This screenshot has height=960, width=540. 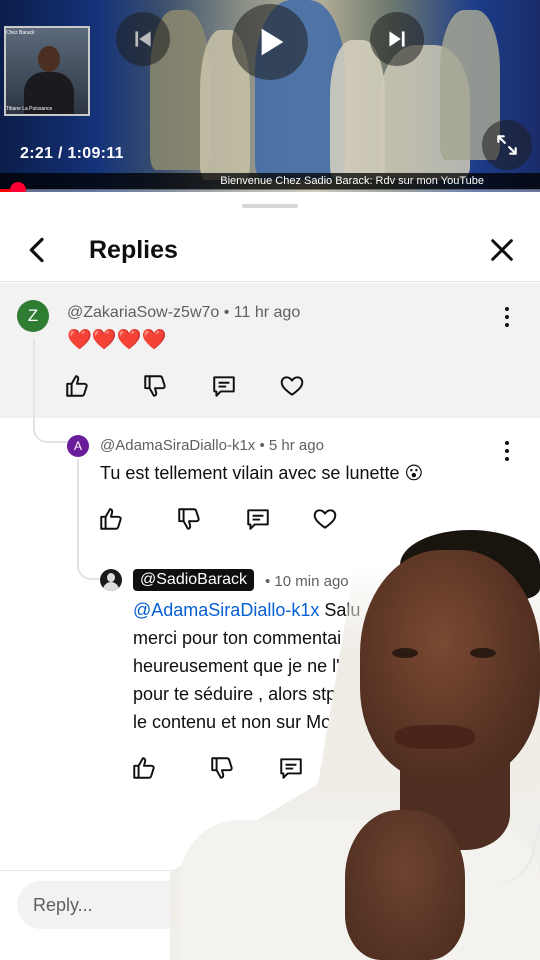 What do you see at coordinates (357, 110) in the screenshot?
I see `video-scene-person` at bounding box center [357, 110].